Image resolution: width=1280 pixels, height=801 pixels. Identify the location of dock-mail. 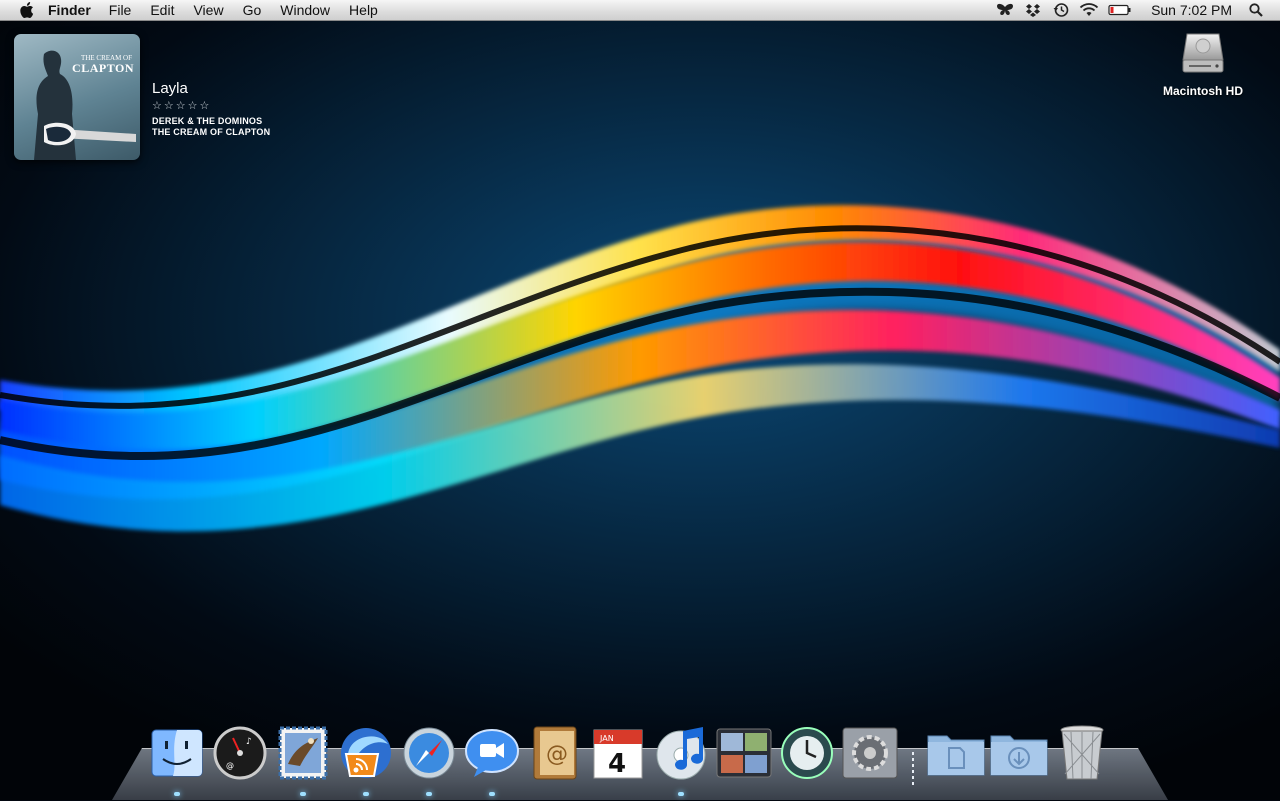
(303, 760).